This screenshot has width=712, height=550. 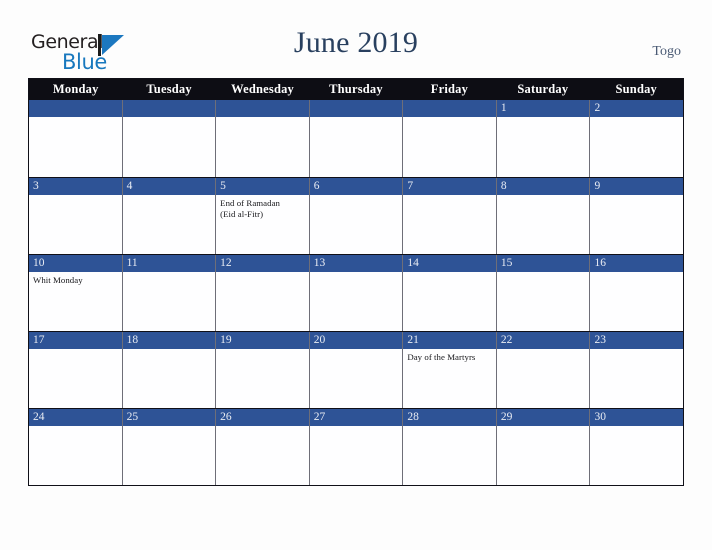 What do you see at coordinates (413, 340) in the screenshot?
I see `day-number: 21` at bounding box center [413, 340].